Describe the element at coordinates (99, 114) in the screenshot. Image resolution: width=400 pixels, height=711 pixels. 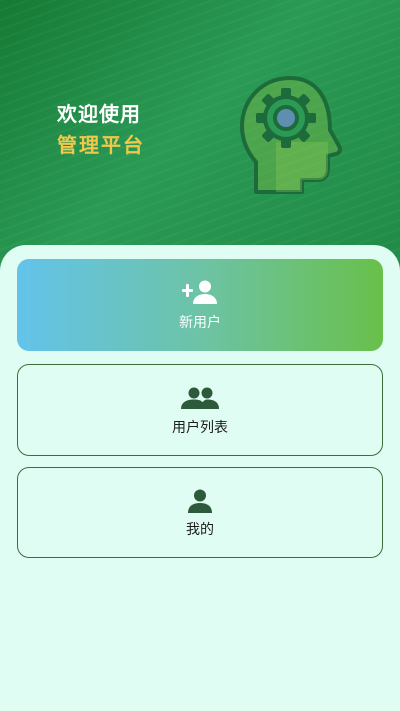
I see `welcome-text: 欢迎使用` at that location.